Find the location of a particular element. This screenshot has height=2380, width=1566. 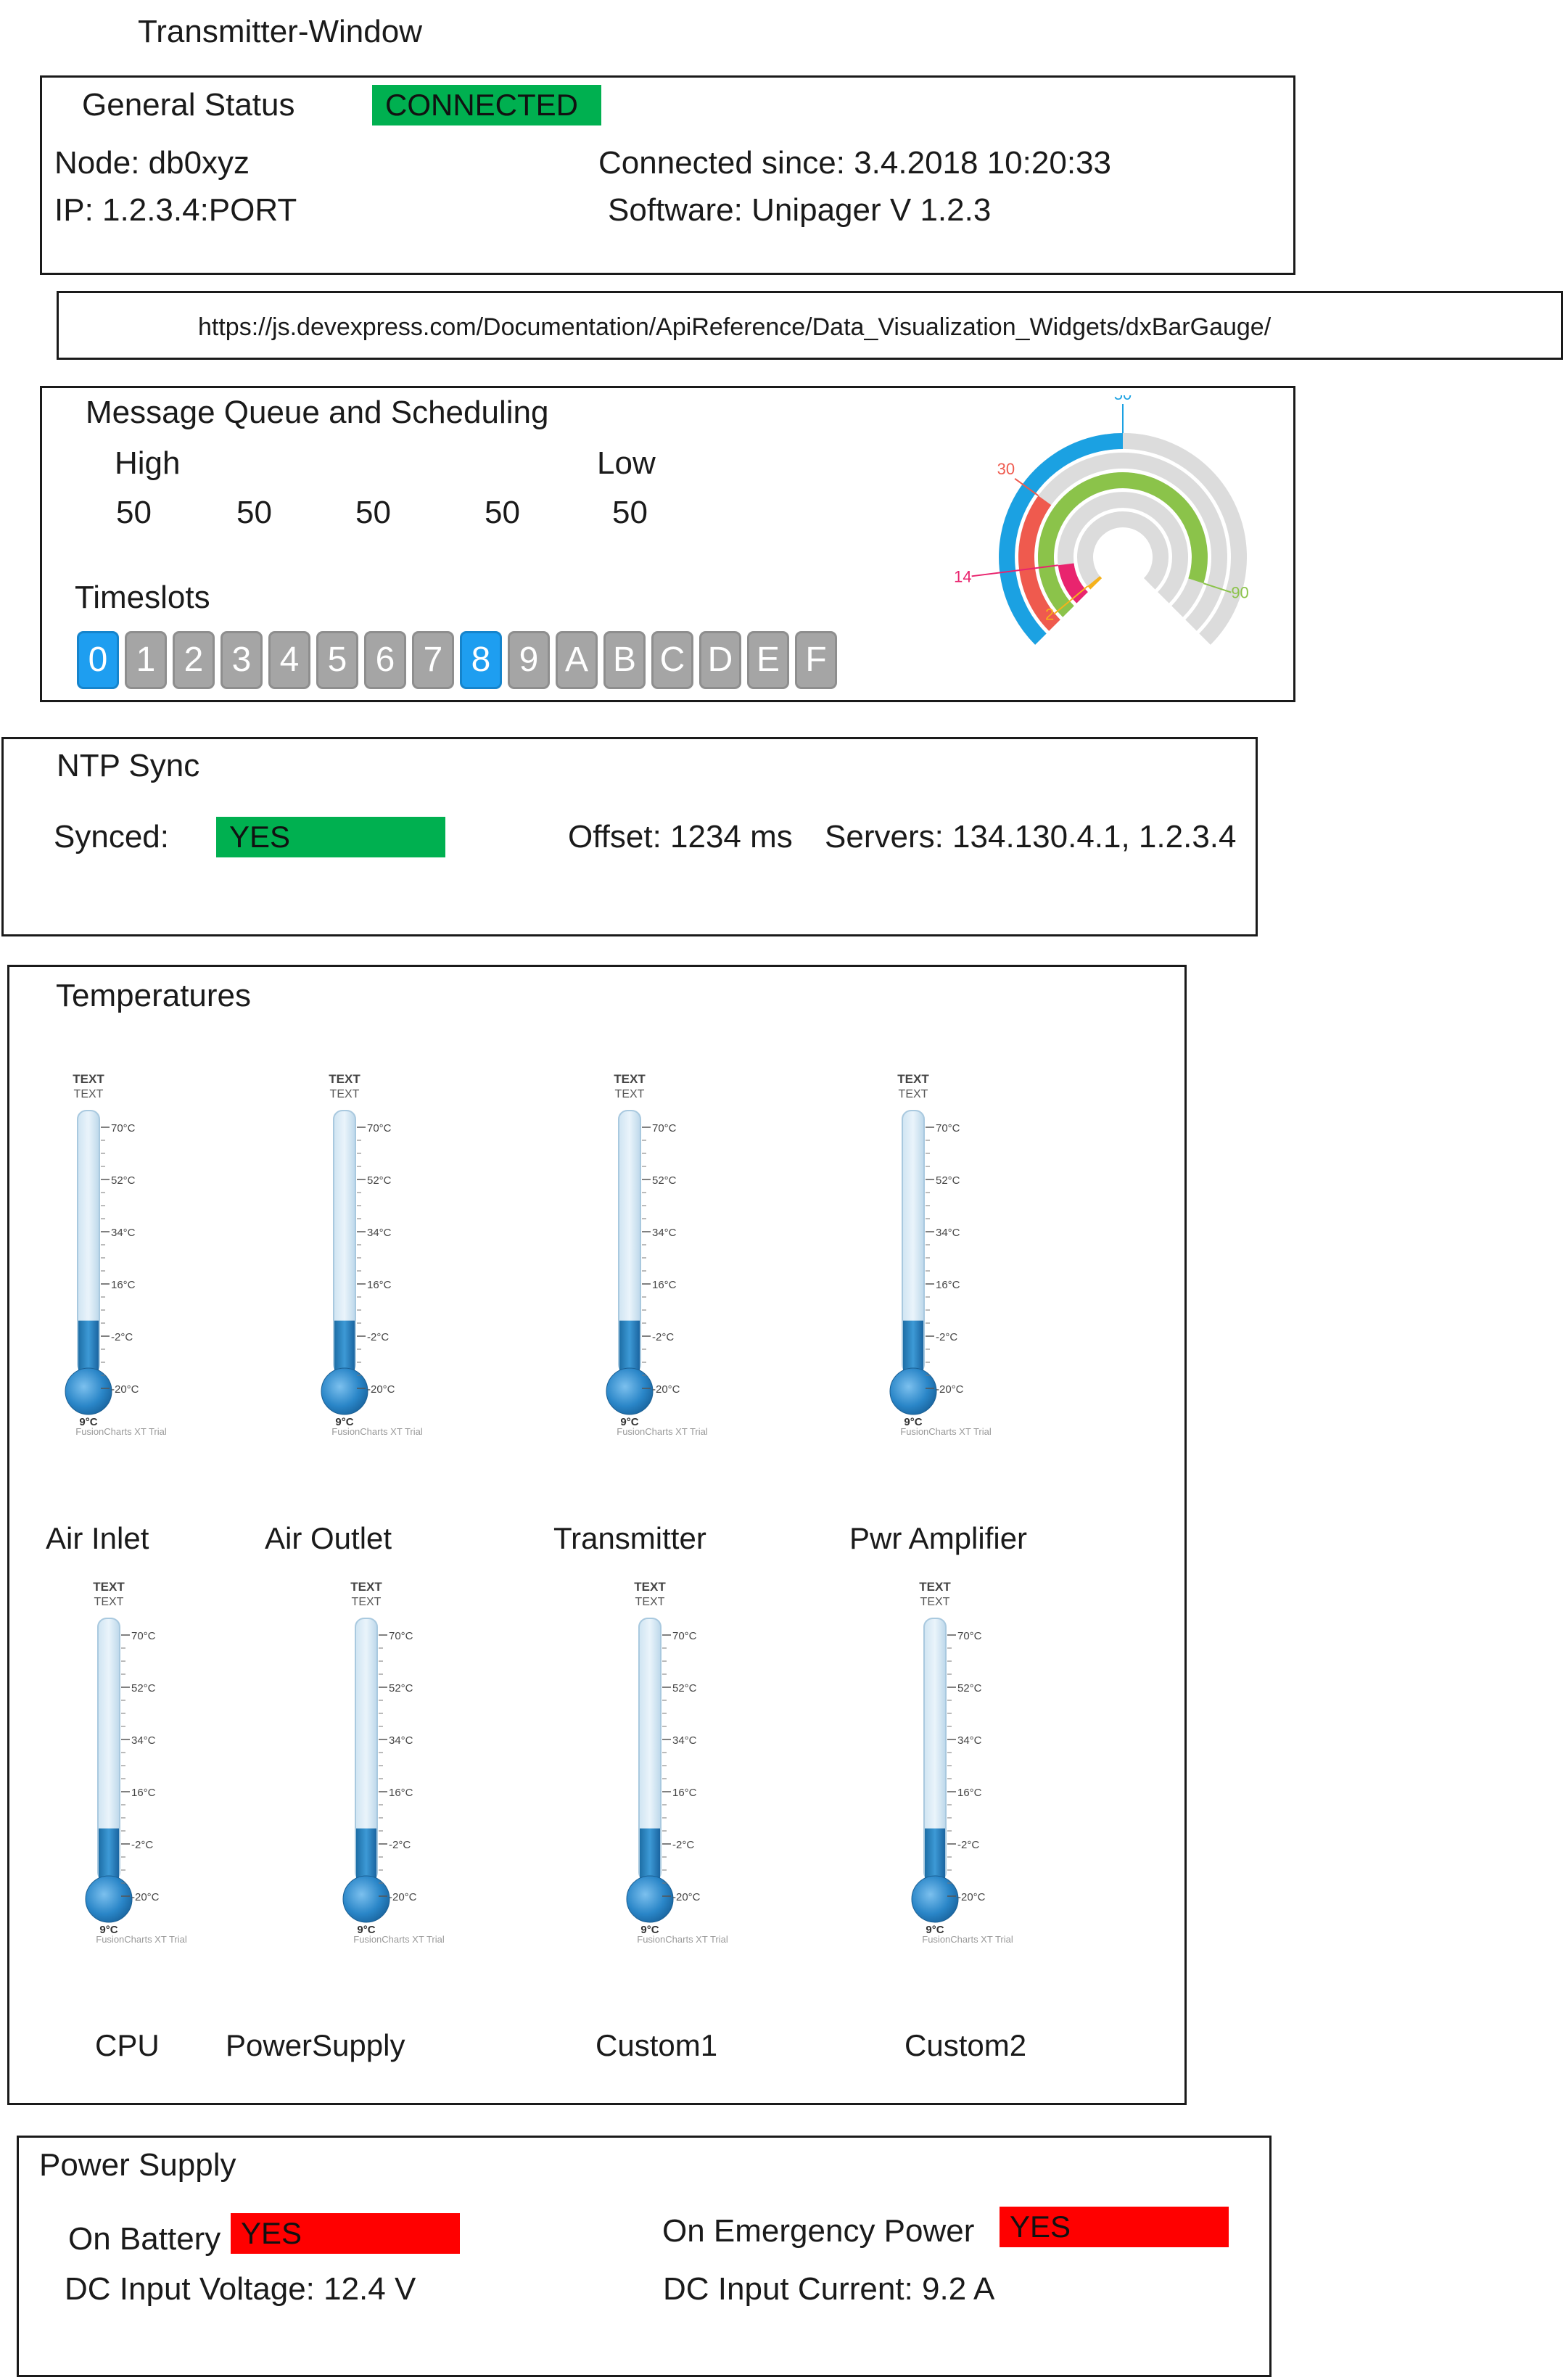

priority-low-label: Low is located at coordinates (626, 463).